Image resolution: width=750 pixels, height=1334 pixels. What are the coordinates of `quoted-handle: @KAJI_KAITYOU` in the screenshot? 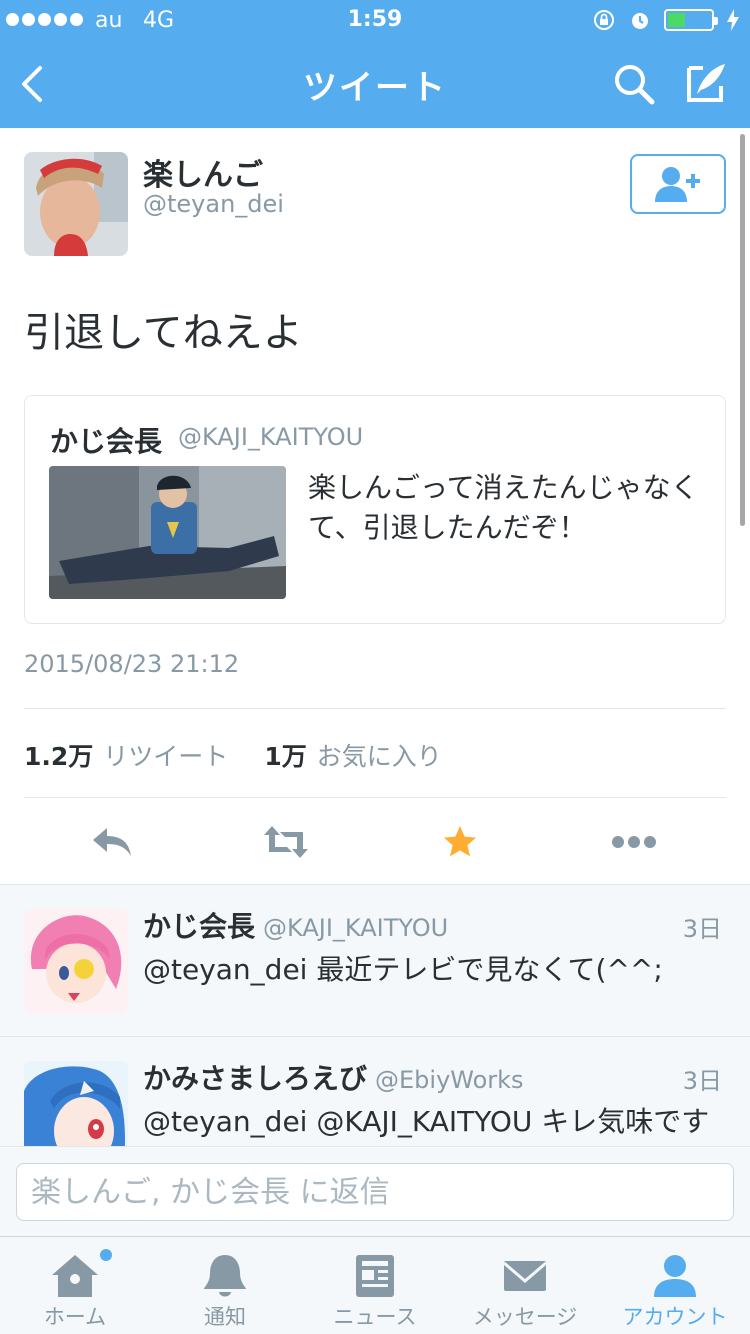 It's located at (271, 437).